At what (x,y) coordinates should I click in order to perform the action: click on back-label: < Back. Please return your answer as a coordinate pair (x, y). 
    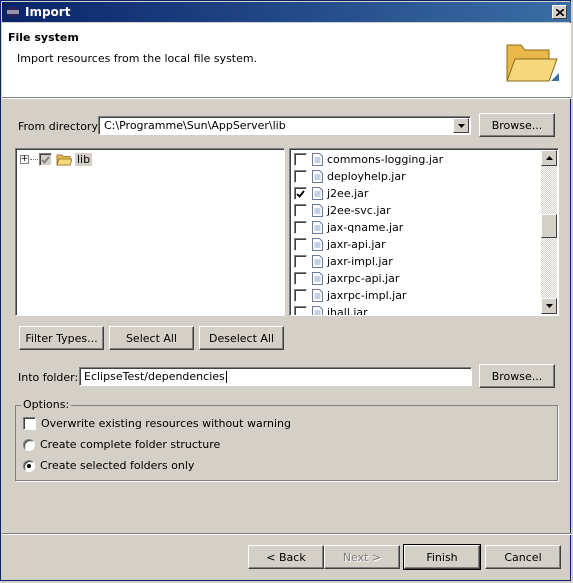
    Looking at the image, I should click on (286, 557).